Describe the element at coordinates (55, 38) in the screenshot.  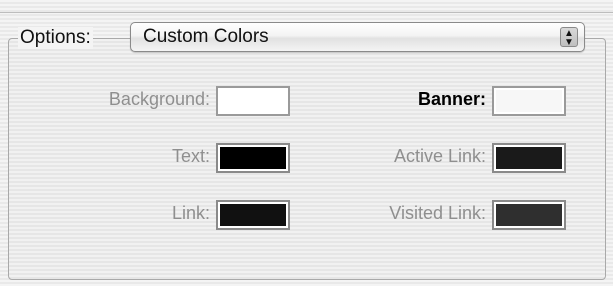
I see `options-label: Options:` at that location.